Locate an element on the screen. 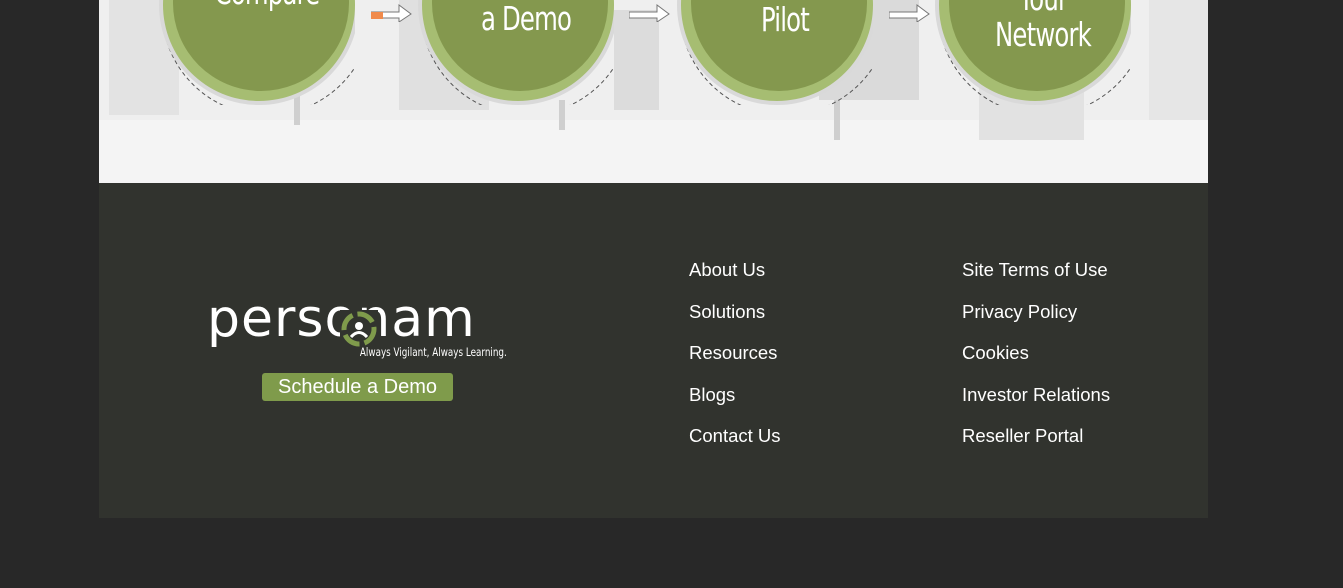  footer-link-about-us: About Us is located at coordinates (735, 274).